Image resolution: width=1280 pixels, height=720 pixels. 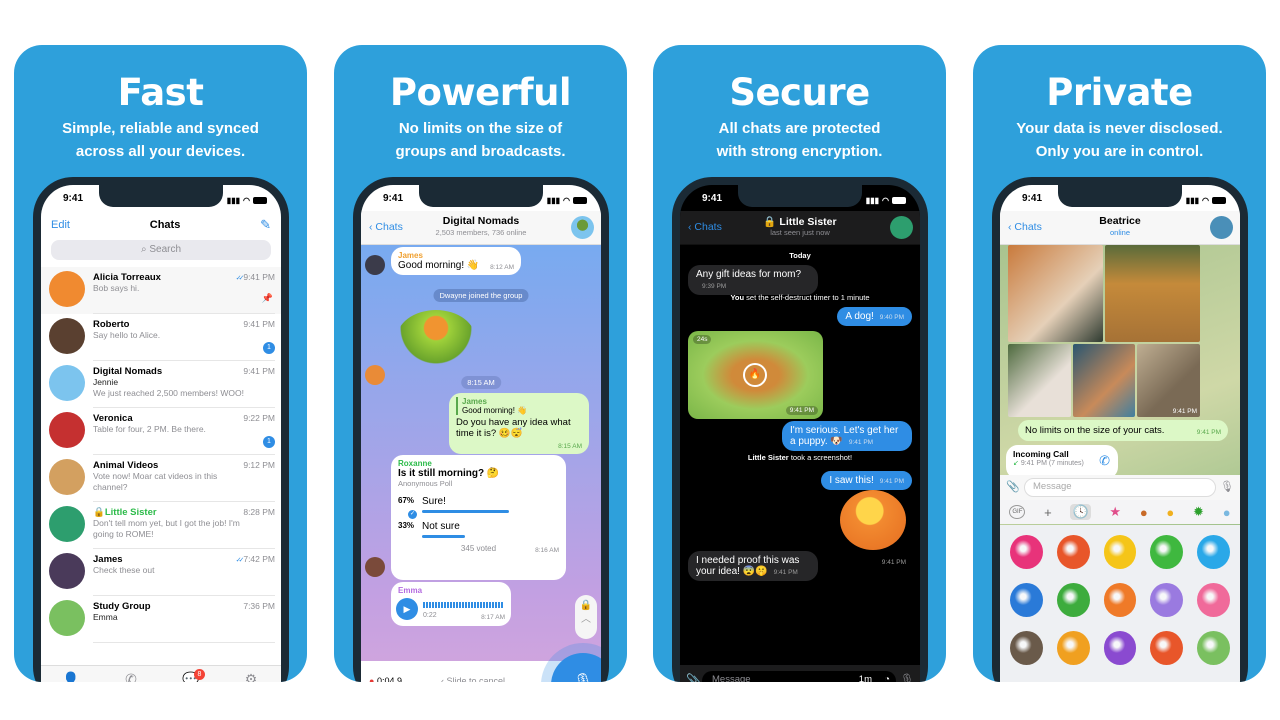 What do you see at coordinates (478, 507) in the screenshot?
I see `poll-option: 67% Sure! ✓` at bounding box center [478, 507].